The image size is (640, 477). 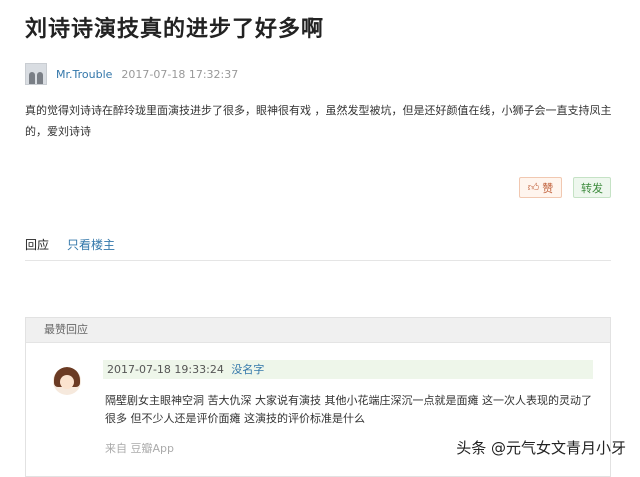 I want to click on post-title: 刘诗诗演技真的进步了好多啊, so click(x=175, y=29).